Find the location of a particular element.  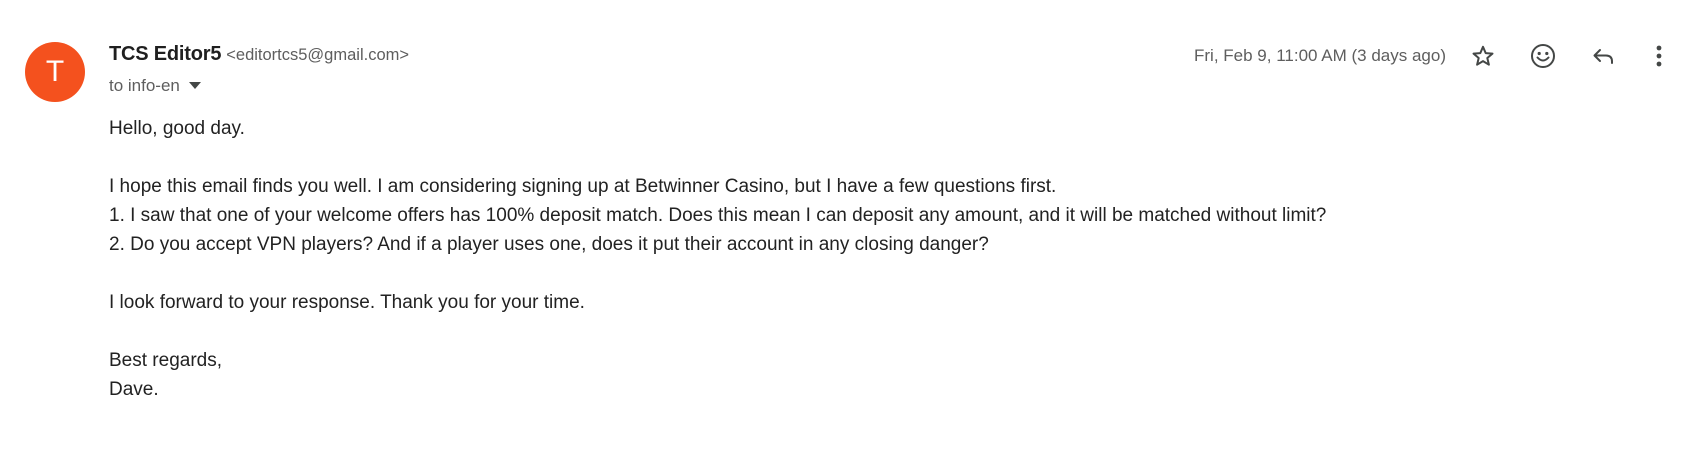

emoji-icon is located at coordinates (1543, 58).